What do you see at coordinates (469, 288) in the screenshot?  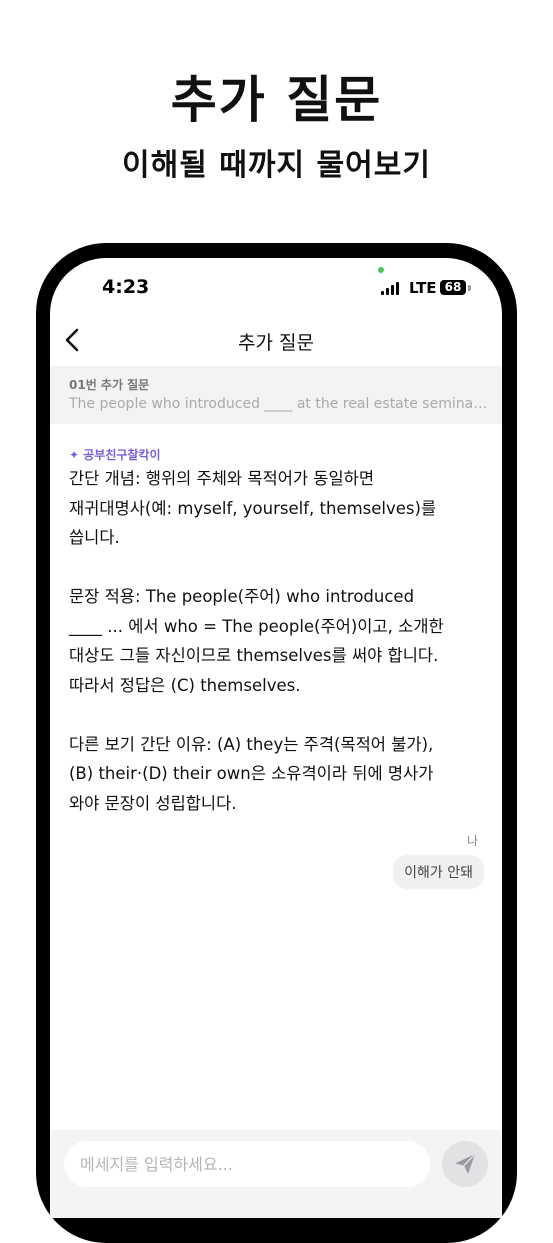 I see `battery-cap` at bounding box center [469, 288].